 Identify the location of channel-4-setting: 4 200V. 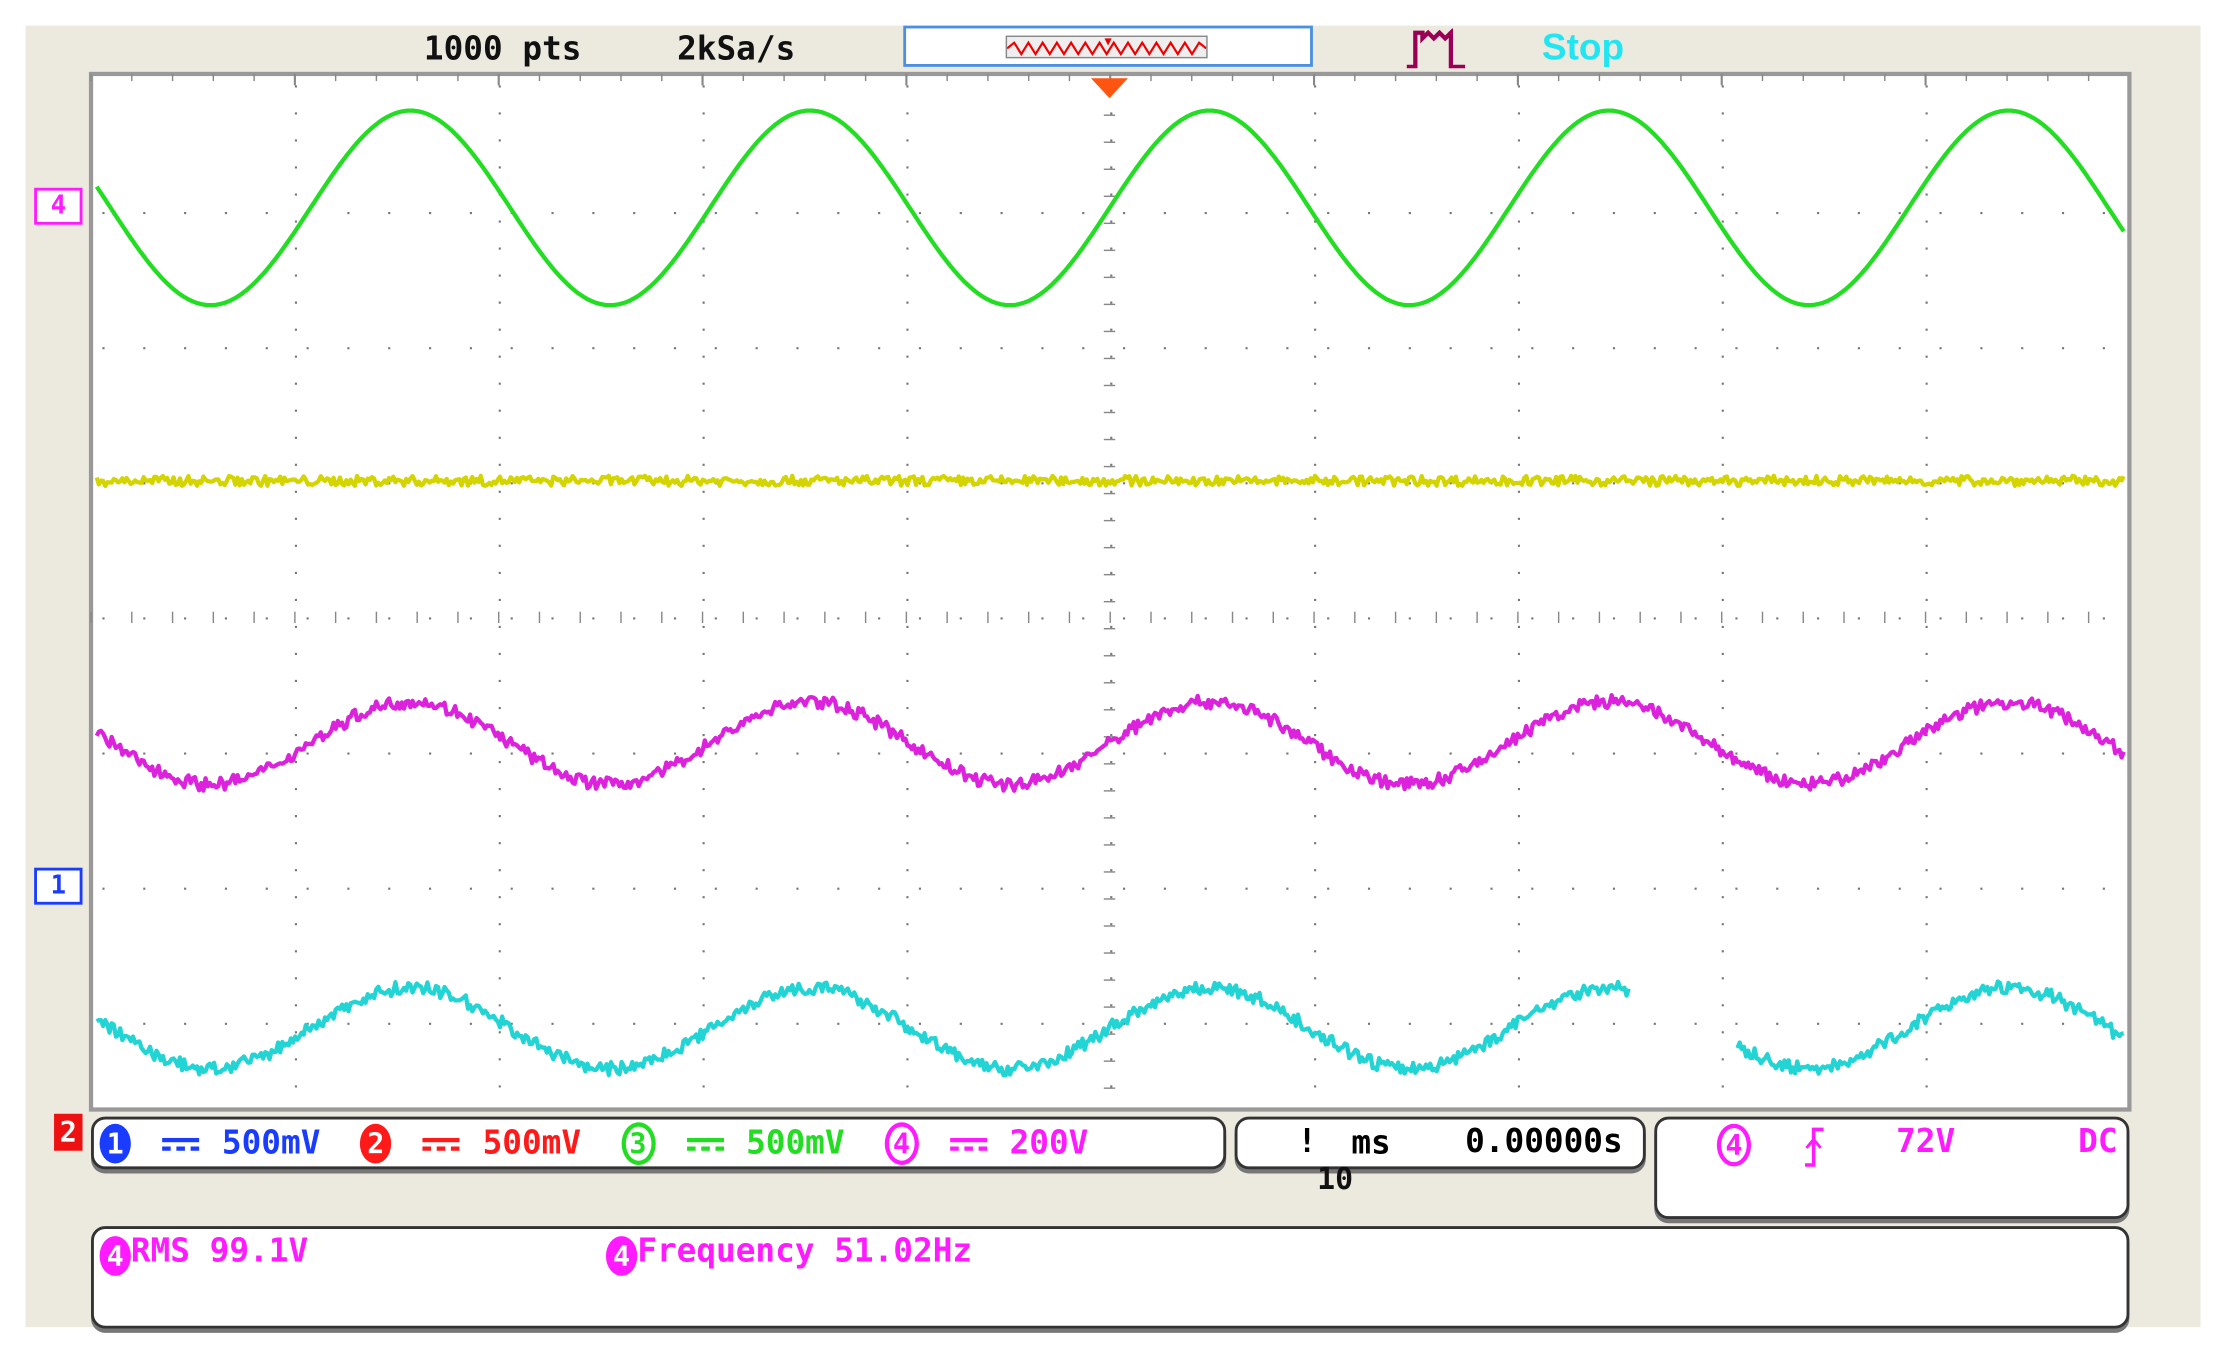
(986, 1143).